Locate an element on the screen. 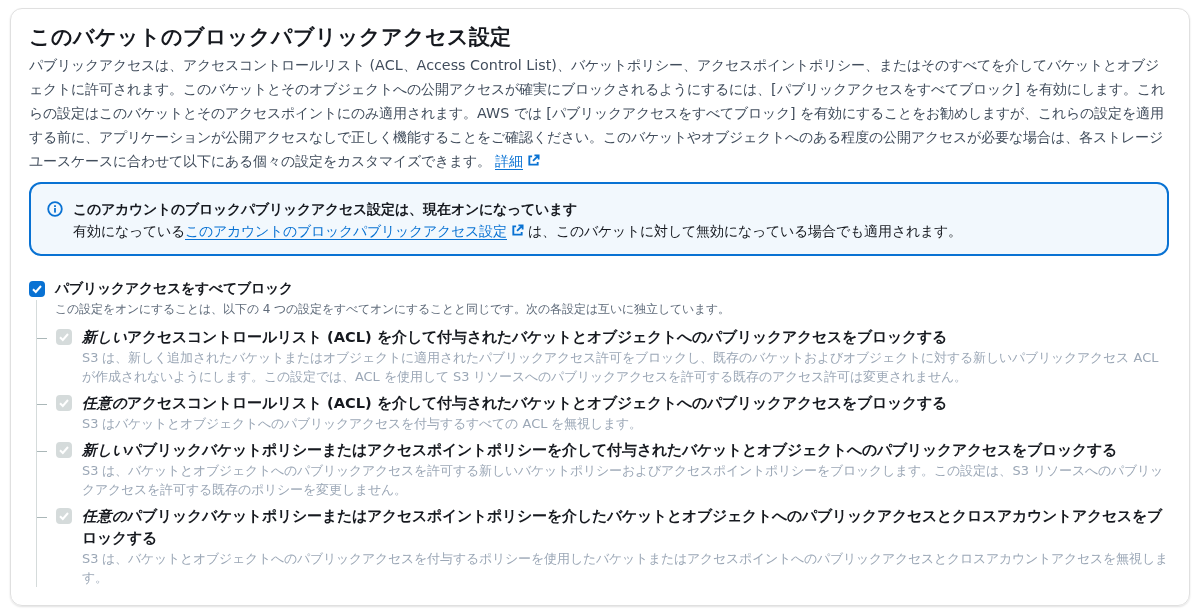  checkbox-description: この設定をオンにすることは、以下の 4 つの設定をすべてオンにすることと同じです。次の各設定は互いに独立しています。 is located at coordinates (393, 309).